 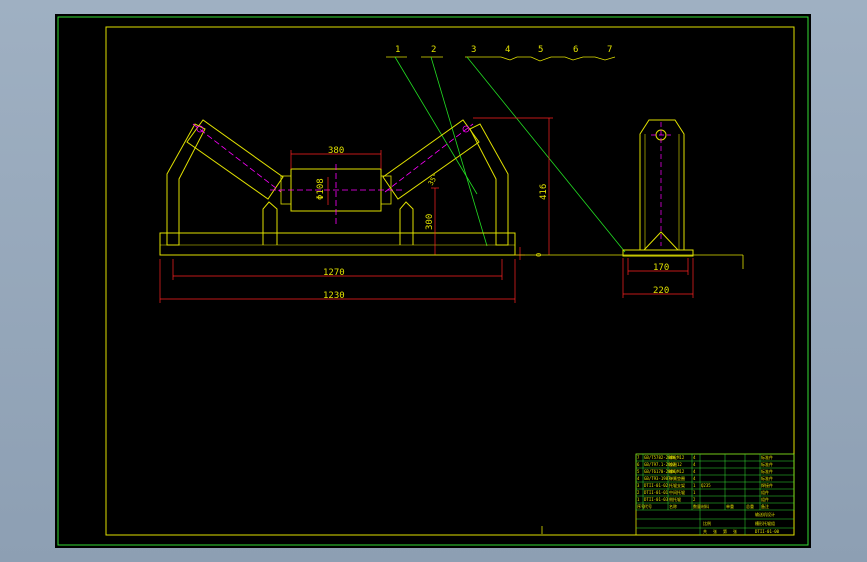 I want to click on title-block-cell: 螺栓M12, so click(x=677, y=457).